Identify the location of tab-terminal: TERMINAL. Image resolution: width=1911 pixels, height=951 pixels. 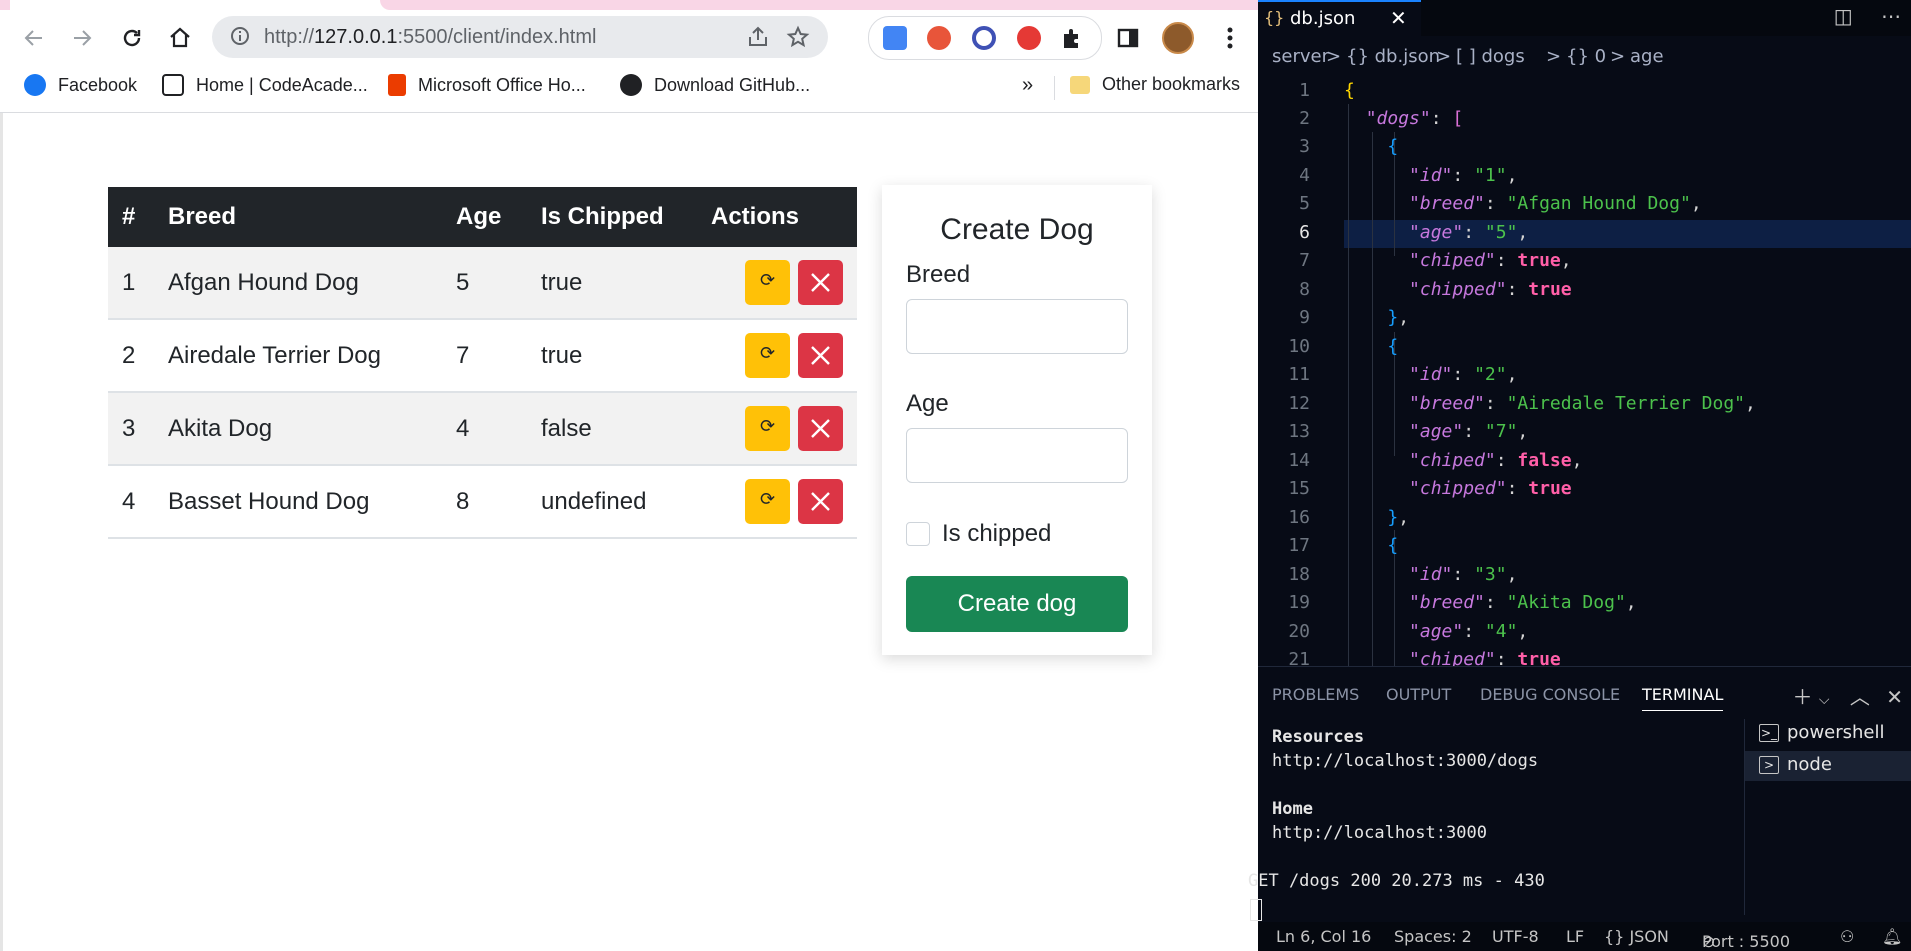
(1683, 698).